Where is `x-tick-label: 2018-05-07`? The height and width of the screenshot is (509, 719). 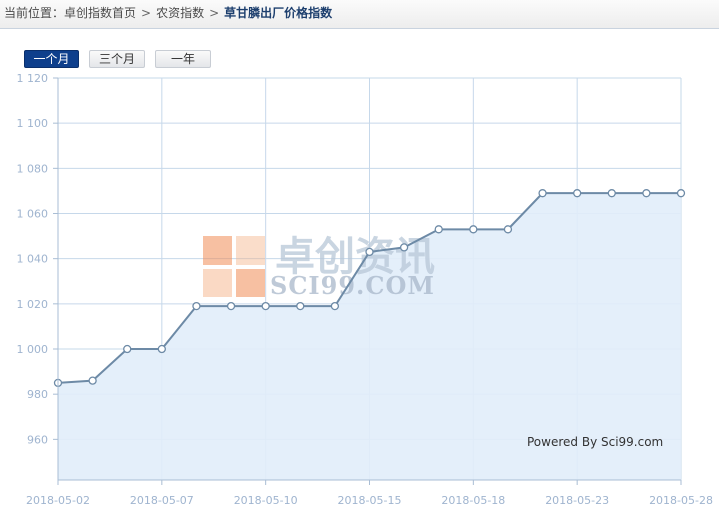 x-tick-label: 2018-05-07 is located at coordinates (162, 500).